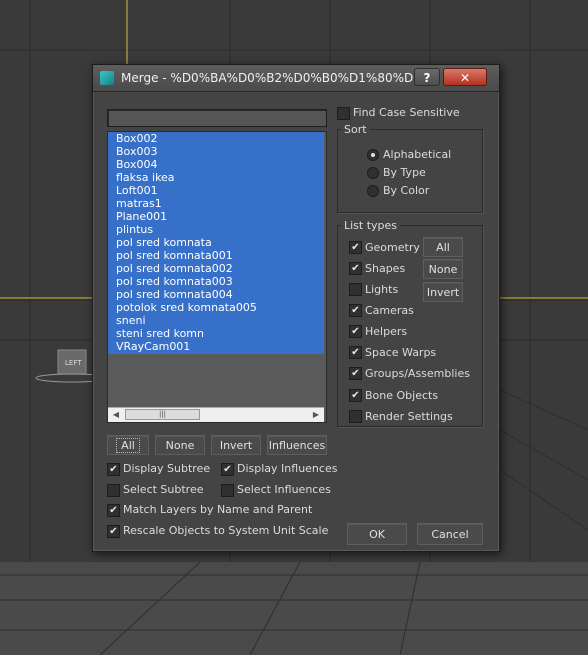 The image size is (588, 655). Describe the element at coordinates (355, 416) in the screenshot. I see `render-settings-checkbox` at that location.